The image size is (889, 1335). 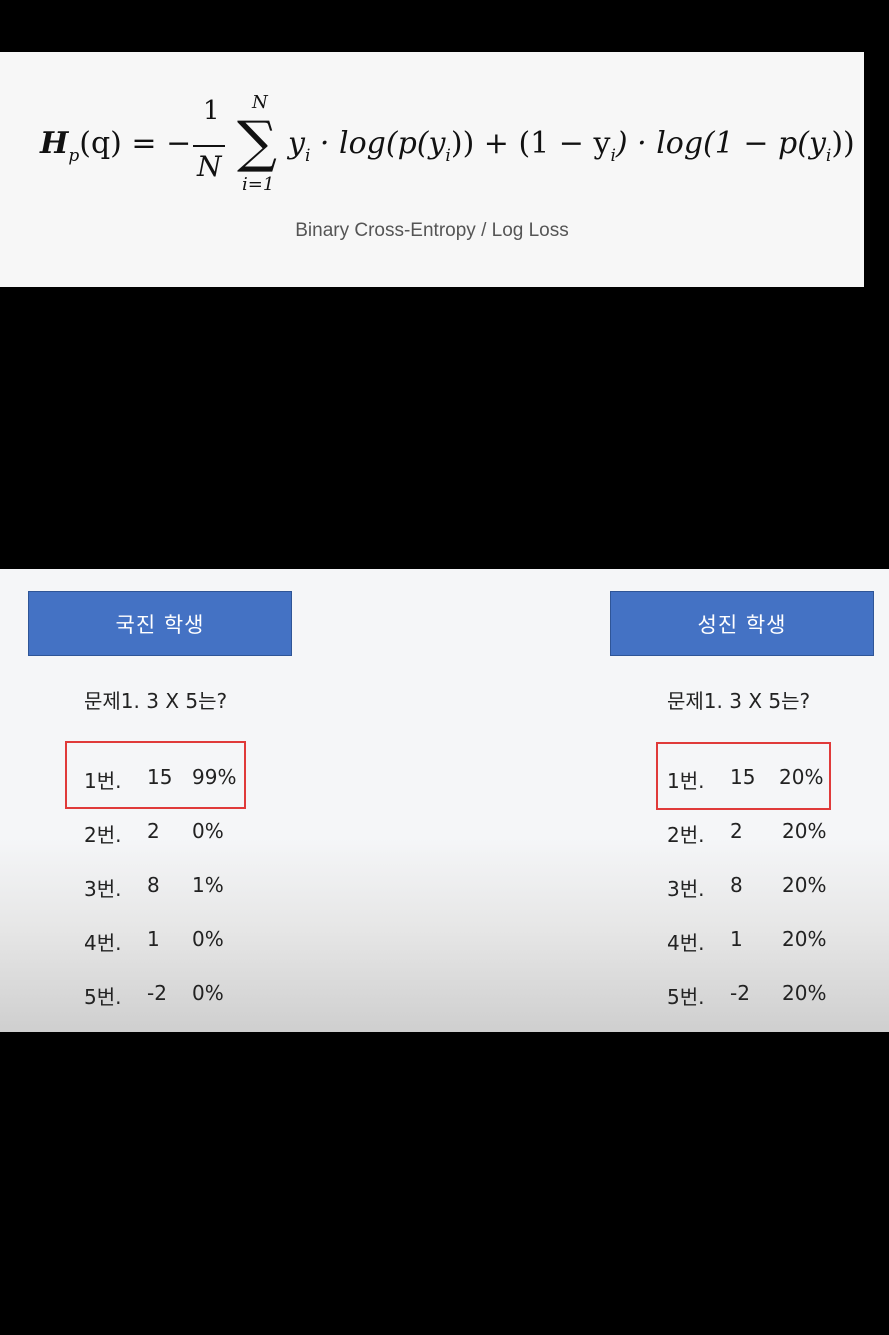 I want to click on highlight-box-right, so click(x=743, y=776).